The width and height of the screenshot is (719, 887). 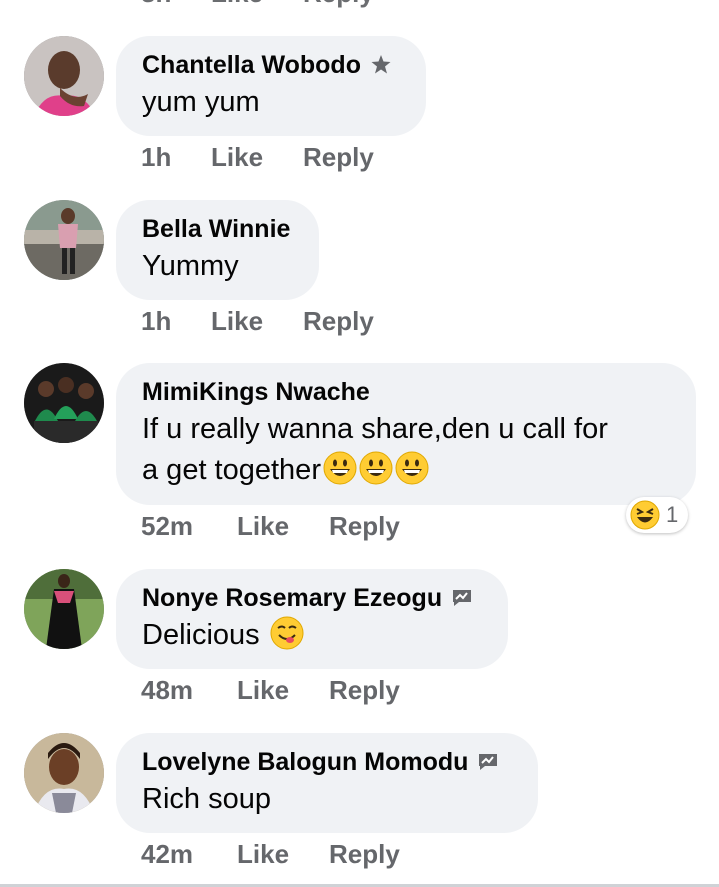 What do you see at coordinates (201, 102) in the screenshot?
I see `comment-text: yum yum` at bounding box center [201, 102].